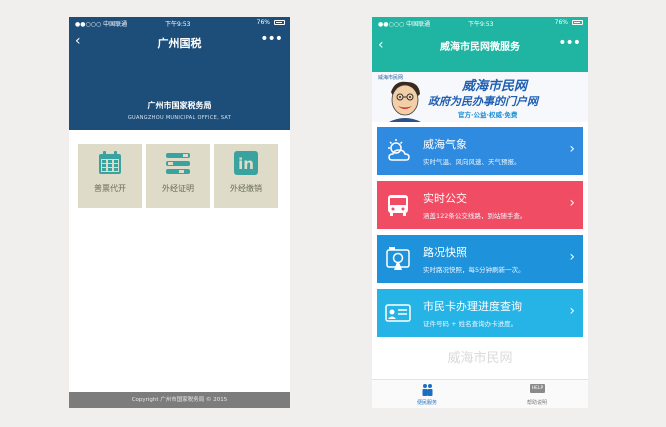 This screenshot has width=666, height=427. Describe the element at coordinates (178, 188) in the screenshot. I see `tile-label: 外经证明` at that location.